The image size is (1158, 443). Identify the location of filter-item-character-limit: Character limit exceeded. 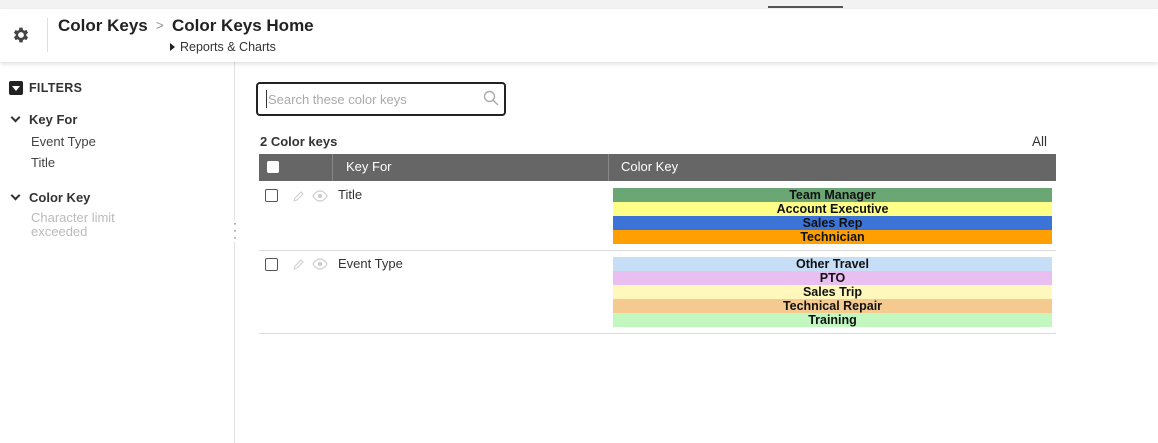
(73, 224).